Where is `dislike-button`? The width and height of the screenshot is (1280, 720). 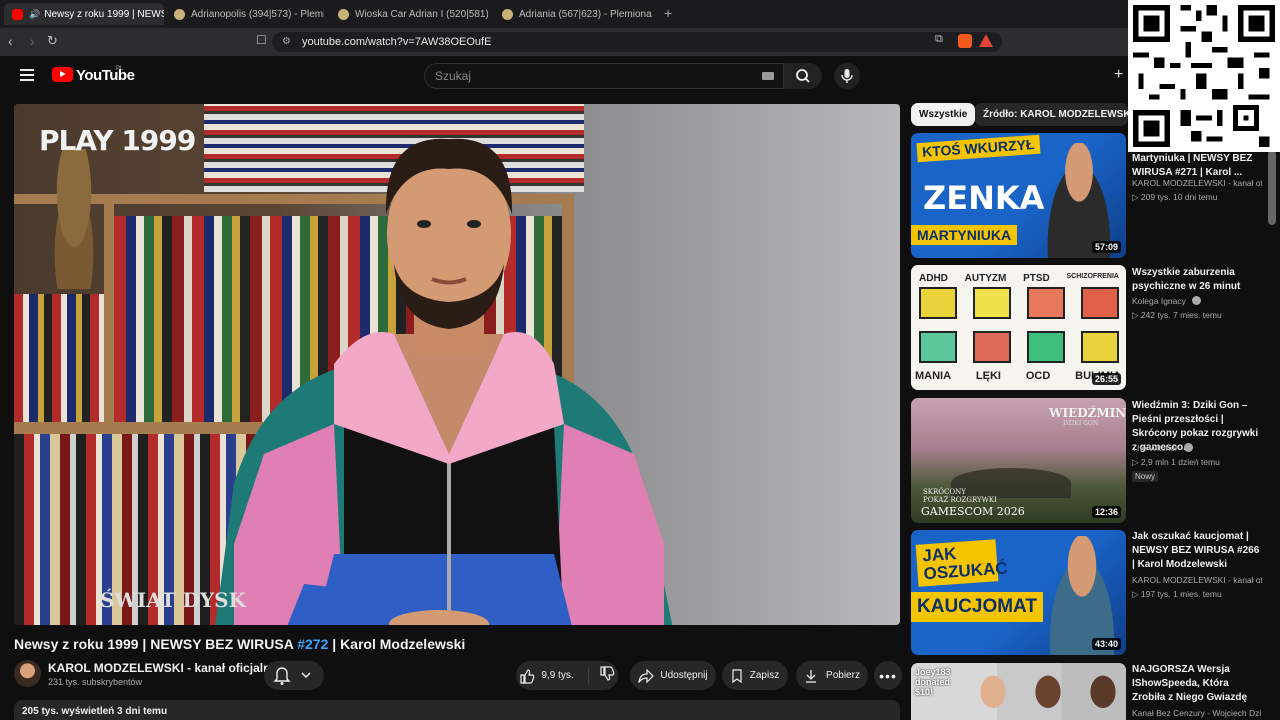 dislike-button is located at coordinates (602, 675).